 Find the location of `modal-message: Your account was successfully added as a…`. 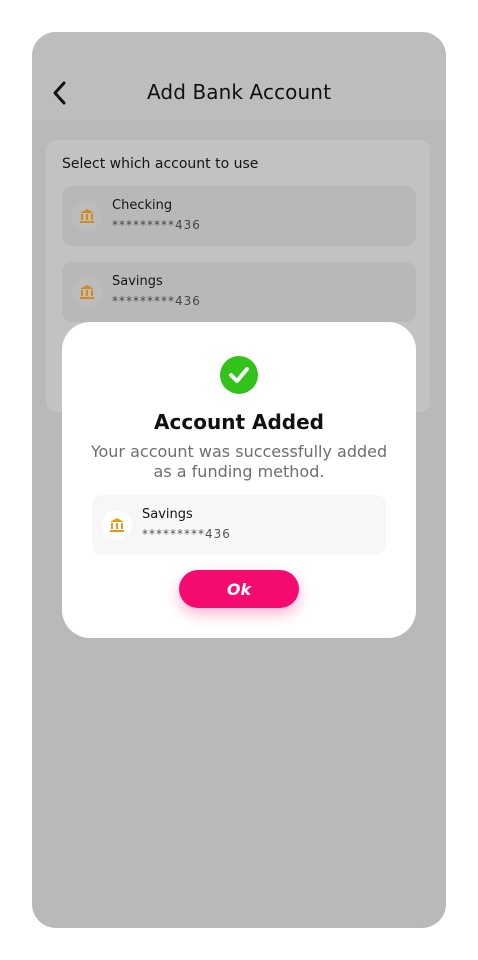

modal-message: Your account was successfully added as a… is located at coordinates (239, 461).